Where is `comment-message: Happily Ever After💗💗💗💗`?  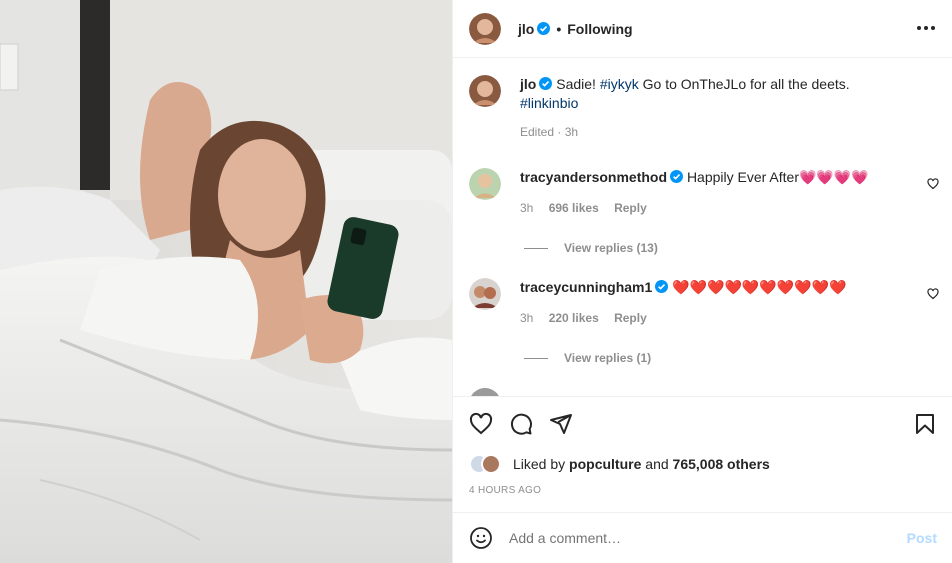 comment-message: Happily Ever After💗💗💗💗 is located at coordinates (777, 177).